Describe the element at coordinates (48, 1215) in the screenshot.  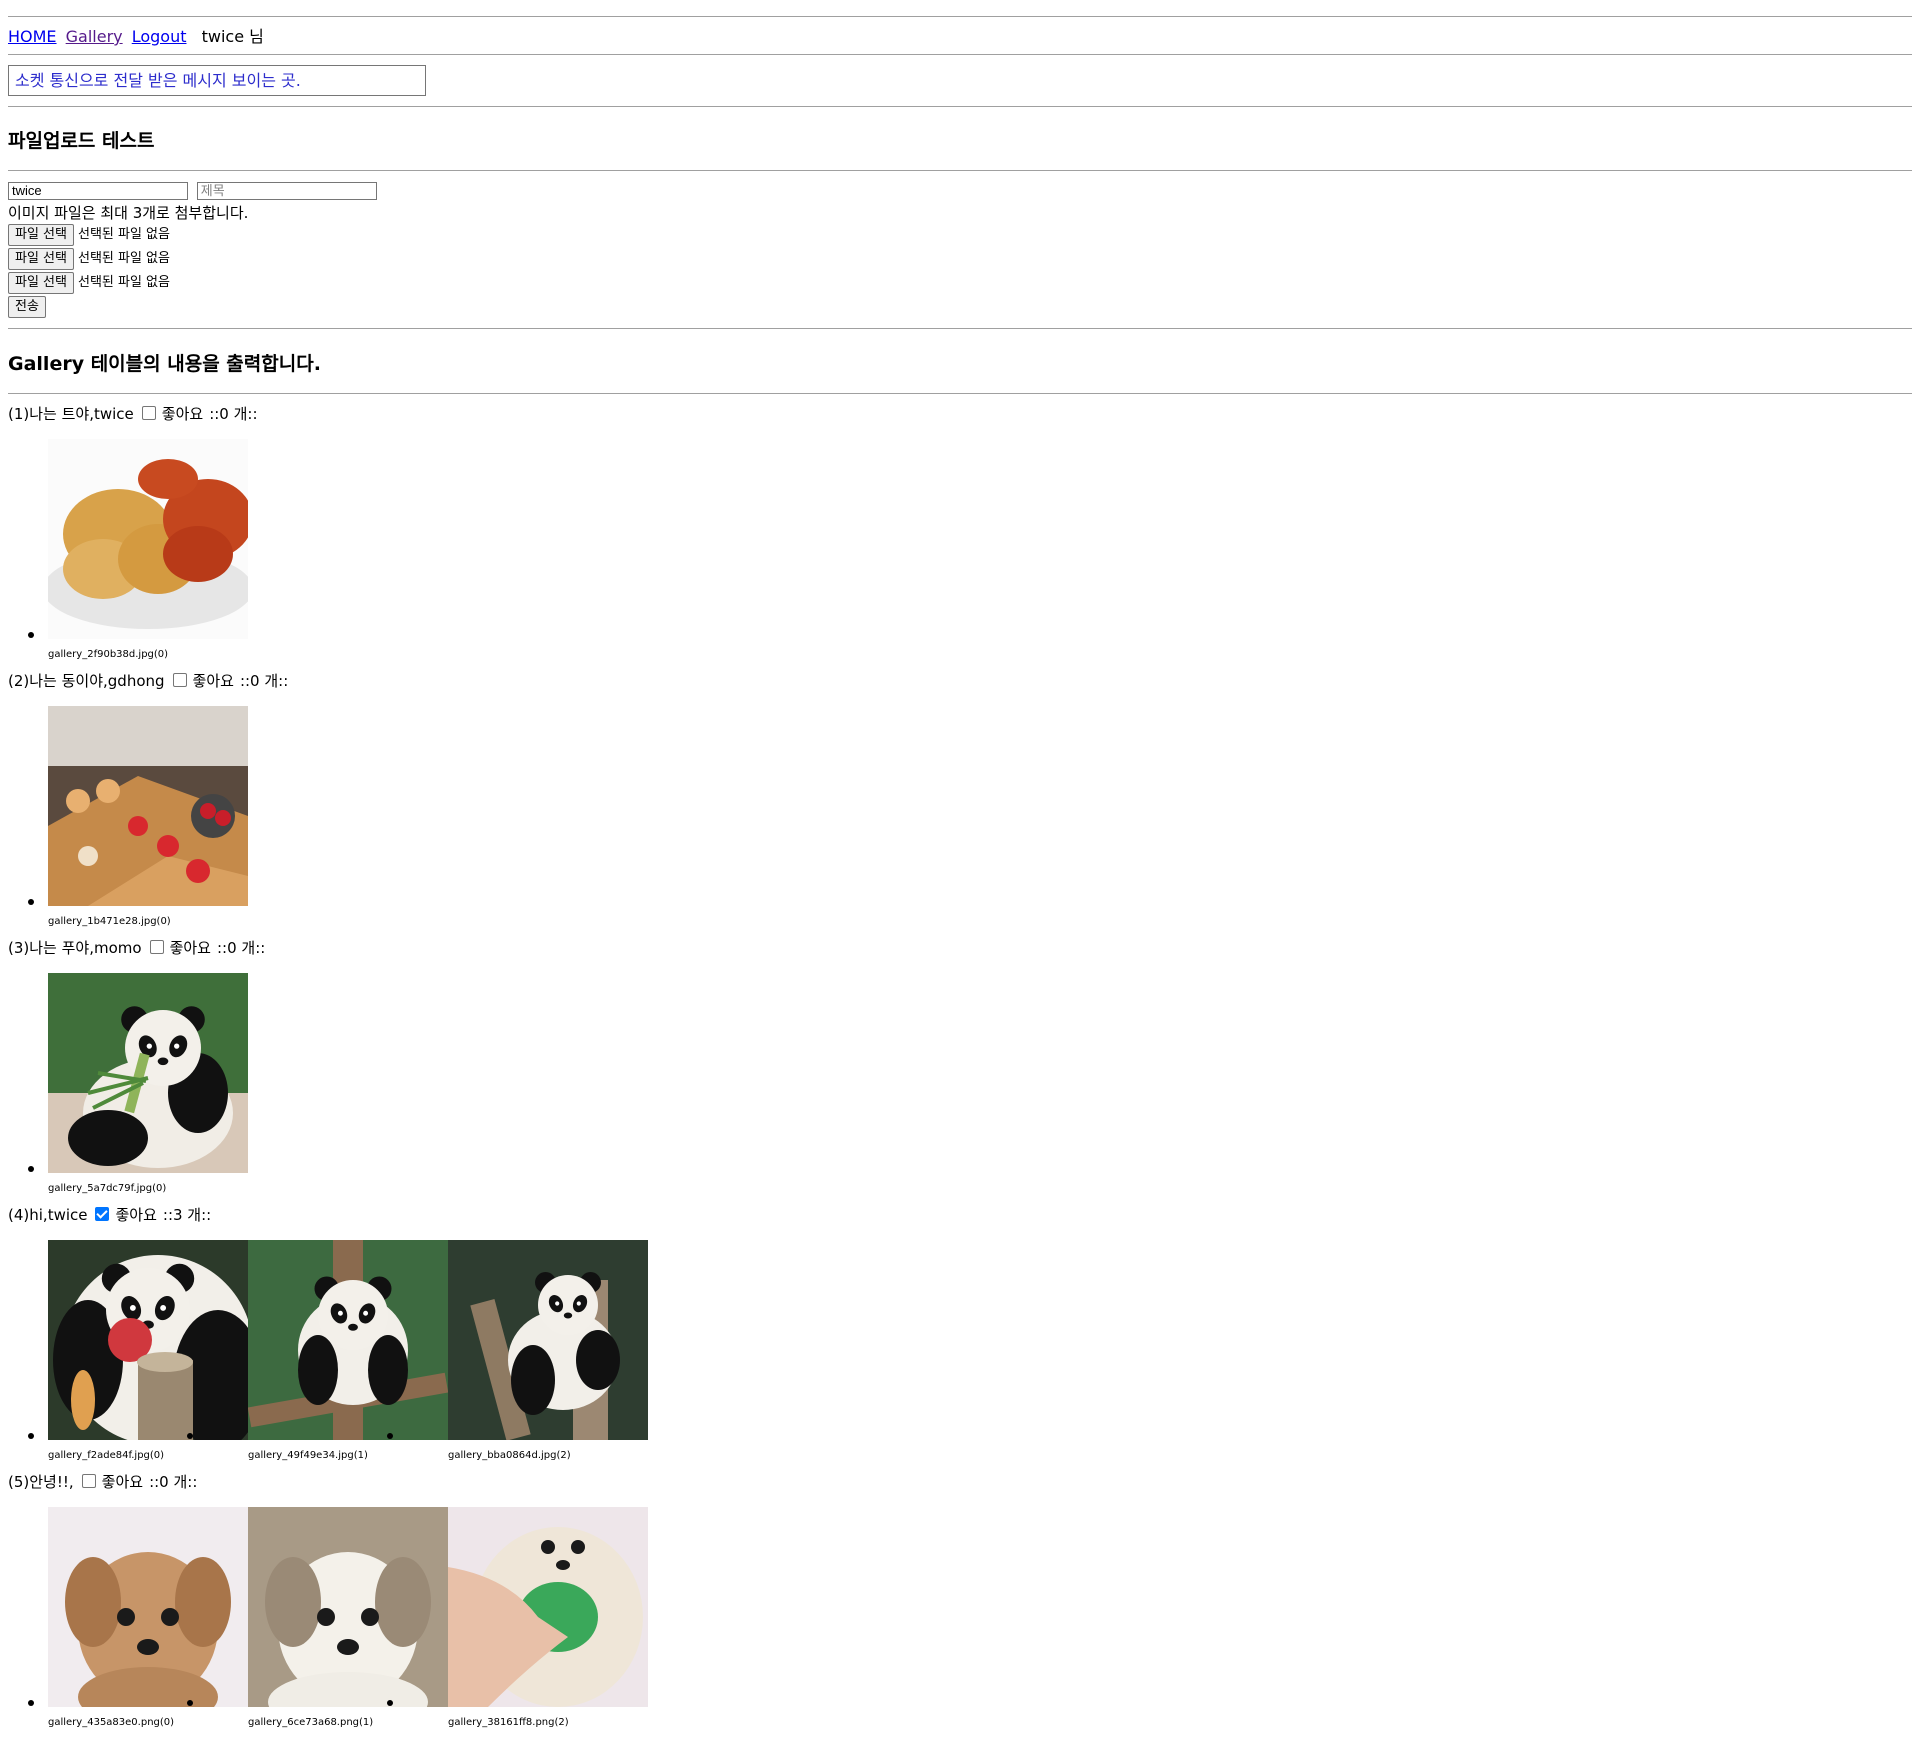
I see `post-title: (4)hi,twice` at that location.